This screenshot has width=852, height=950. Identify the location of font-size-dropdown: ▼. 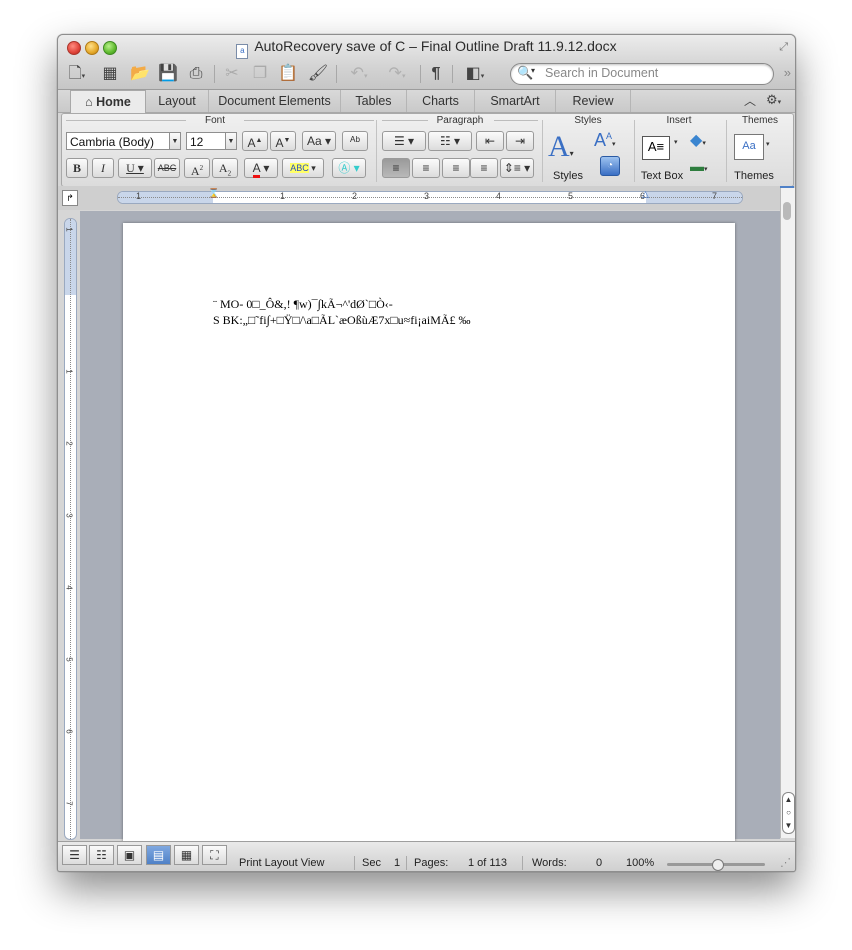
(231, 141).